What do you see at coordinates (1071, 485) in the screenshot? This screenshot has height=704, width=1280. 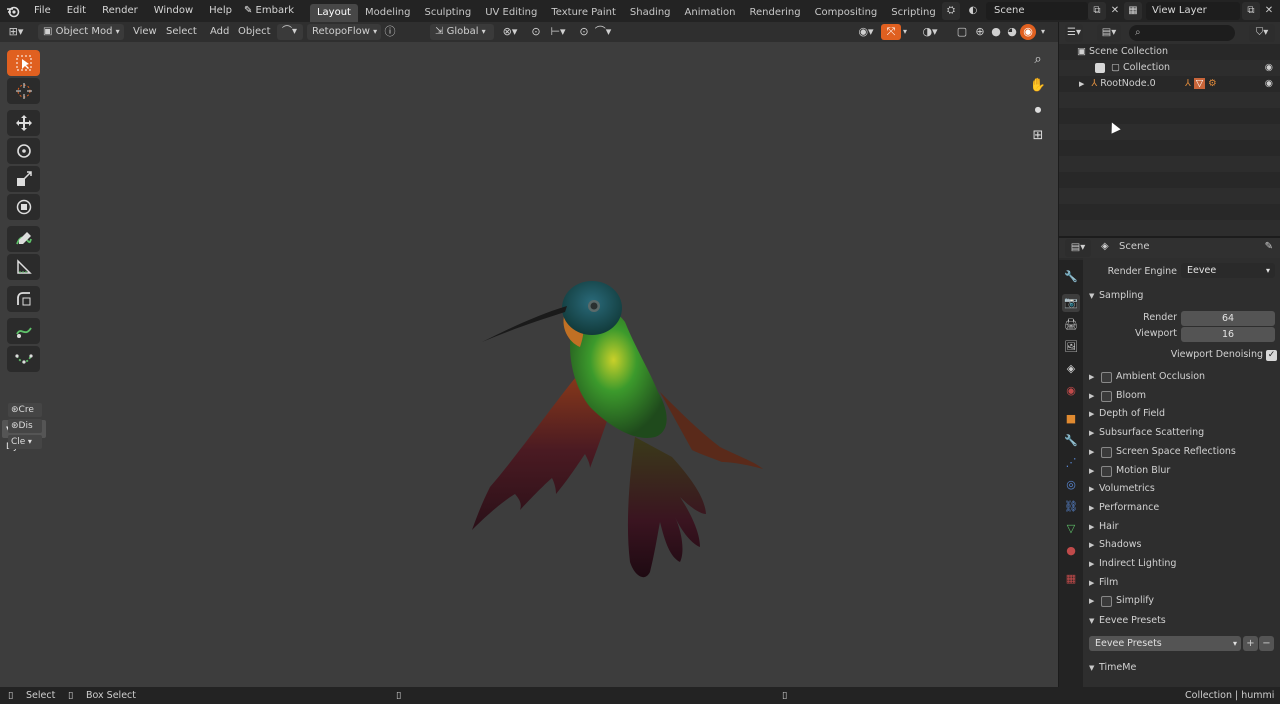 I see `physics-tab-icon: ◎` at bounding box center [1071, 485].